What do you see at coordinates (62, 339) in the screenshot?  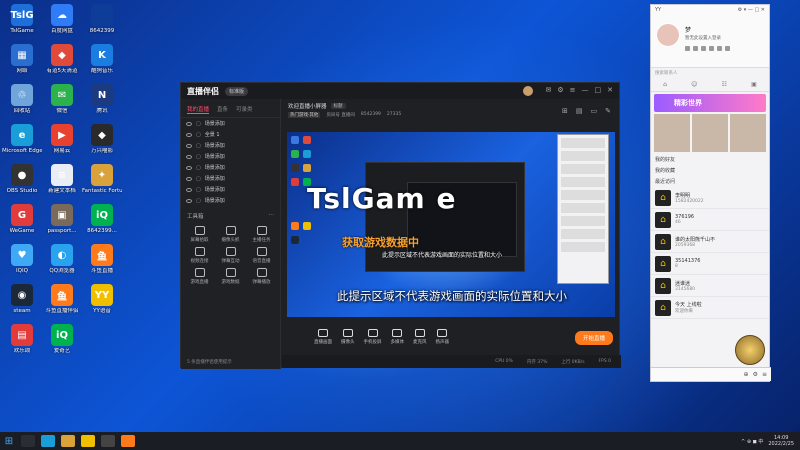 I see `iqiyi2-icon: iQ 爱奇艺` at bounding box center [62, 339].